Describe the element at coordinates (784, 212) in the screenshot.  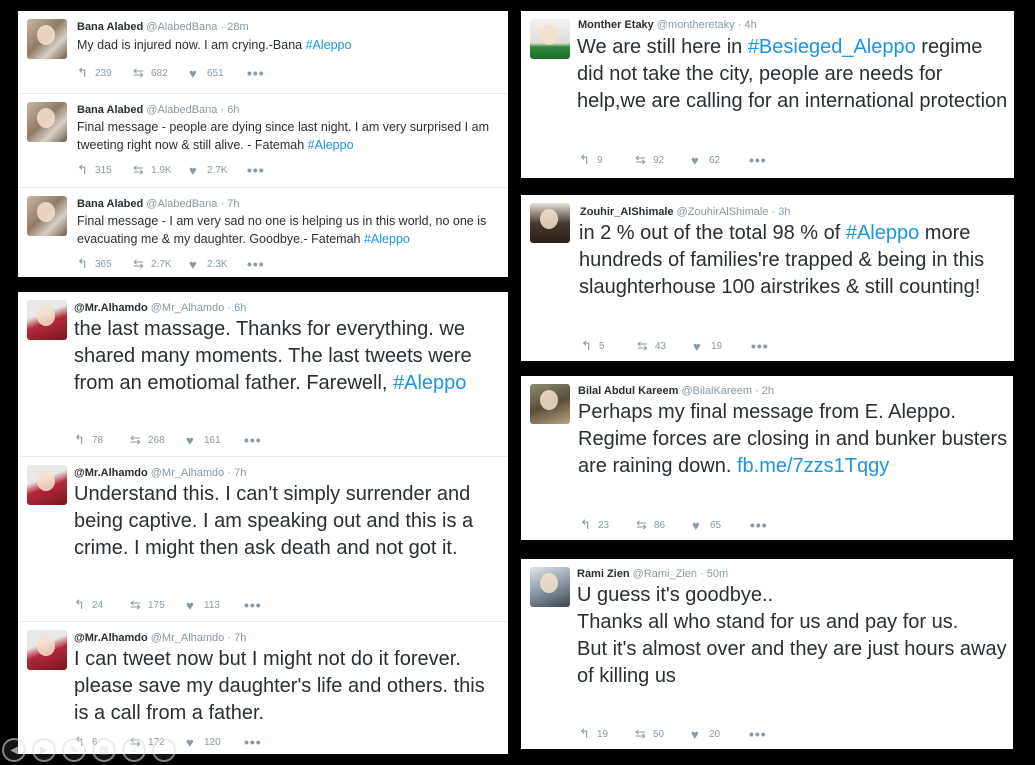
I see `tweet-time: 3h` at that location.